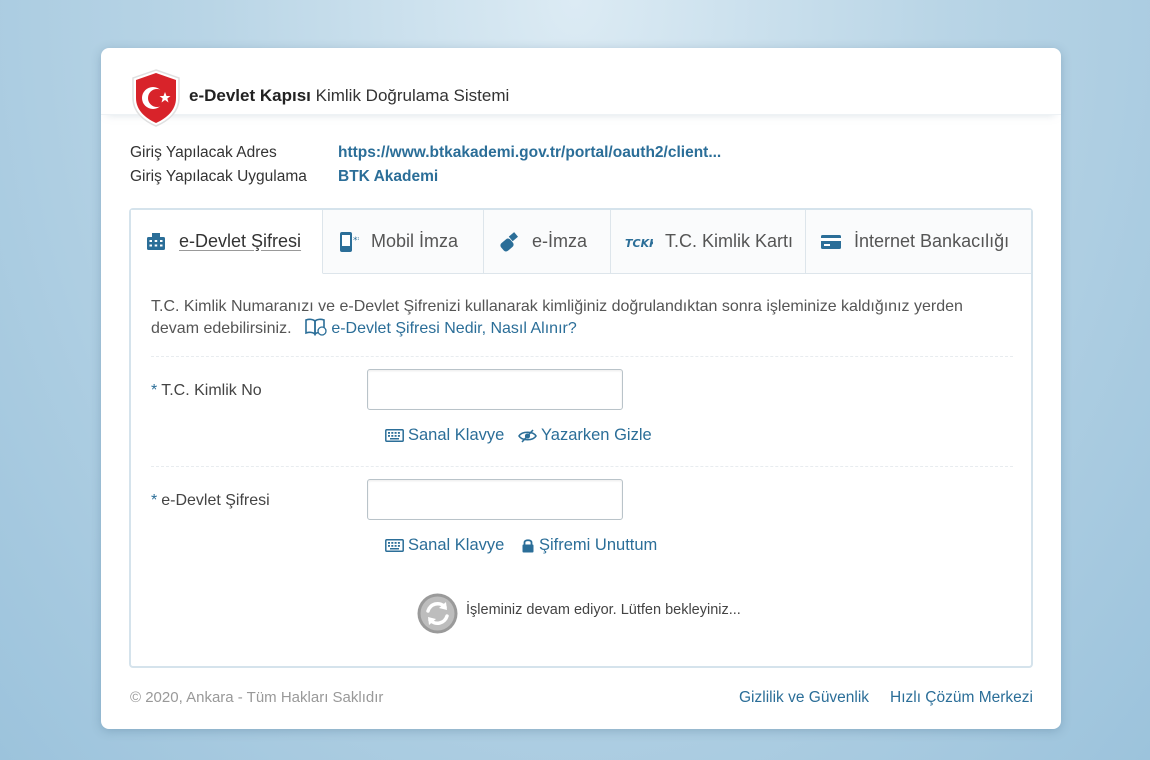 The image size is (1150, 760). Describe the element at coordinates (156, 98) in the screenshot. I see `edevlet-logo-icon` at that location.